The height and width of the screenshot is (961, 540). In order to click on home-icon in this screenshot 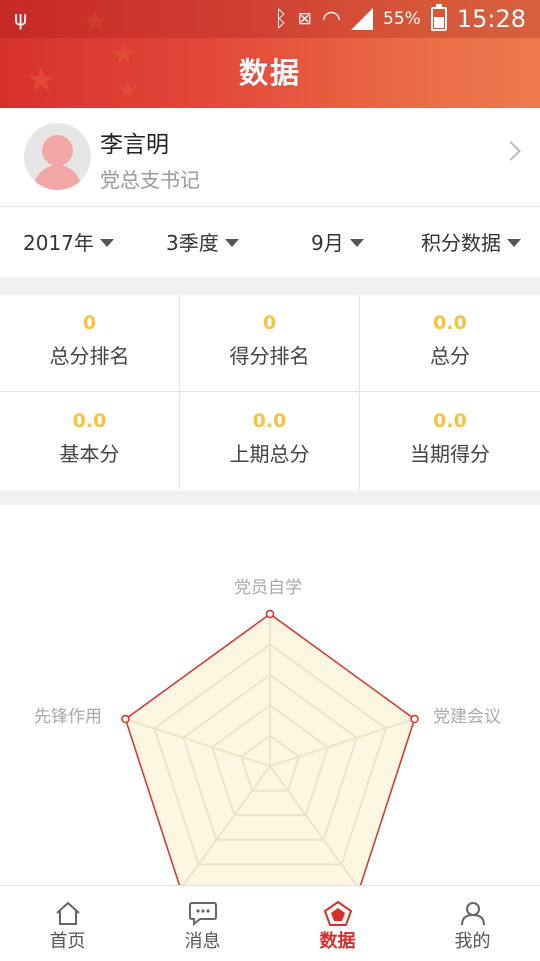, I will do `click(67, 913)`.